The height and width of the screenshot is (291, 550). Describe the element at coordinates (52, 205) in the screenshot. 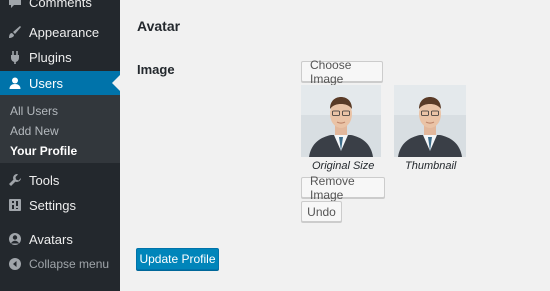

I see `menu-item-label: Settings` at that location.